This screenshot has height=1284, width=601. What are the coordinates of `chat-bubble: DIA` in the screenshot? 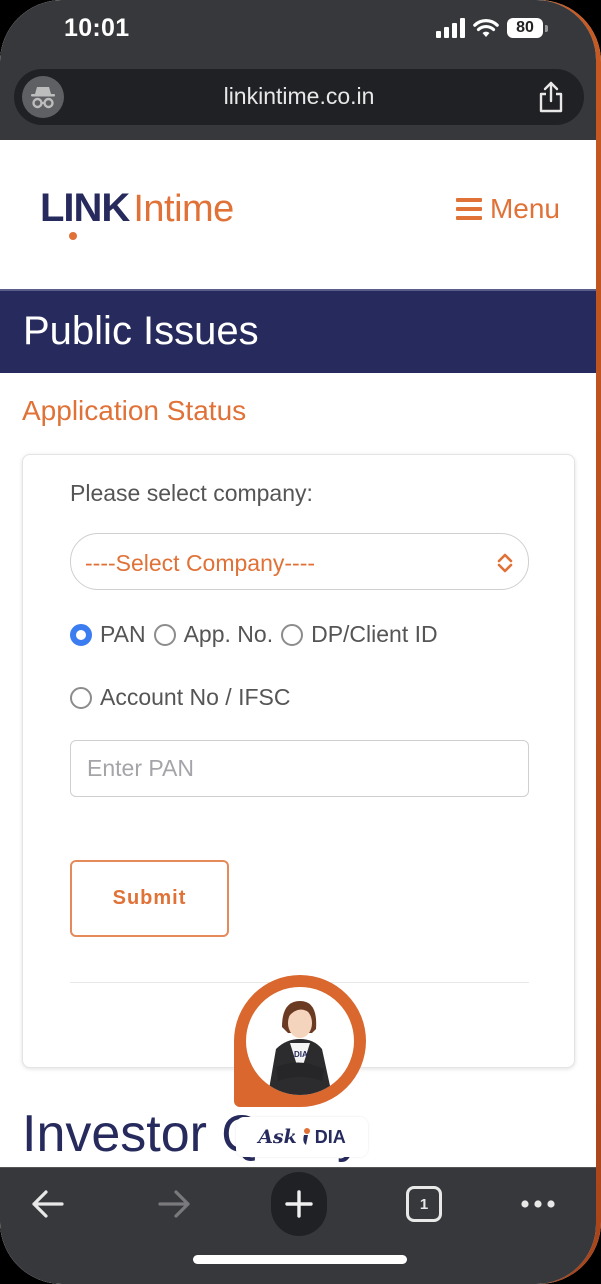 It's located at (300, 1041).